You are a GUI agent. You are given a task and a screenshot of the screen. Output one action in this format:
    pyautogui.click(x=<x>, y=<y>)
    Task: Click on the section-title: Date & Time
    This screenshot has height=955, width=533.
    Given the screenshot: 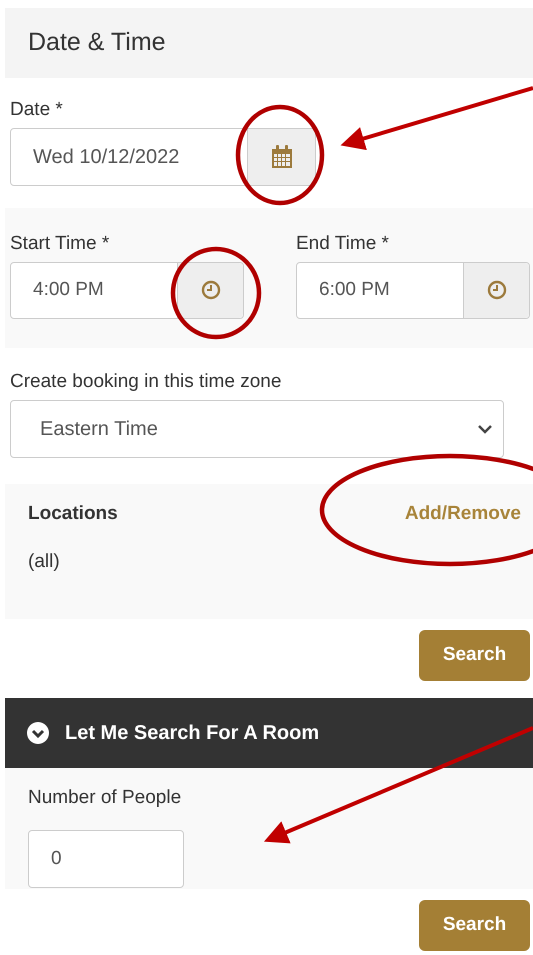 What is the action you would take?
    pyautogui.click(x=97, y=42)
    